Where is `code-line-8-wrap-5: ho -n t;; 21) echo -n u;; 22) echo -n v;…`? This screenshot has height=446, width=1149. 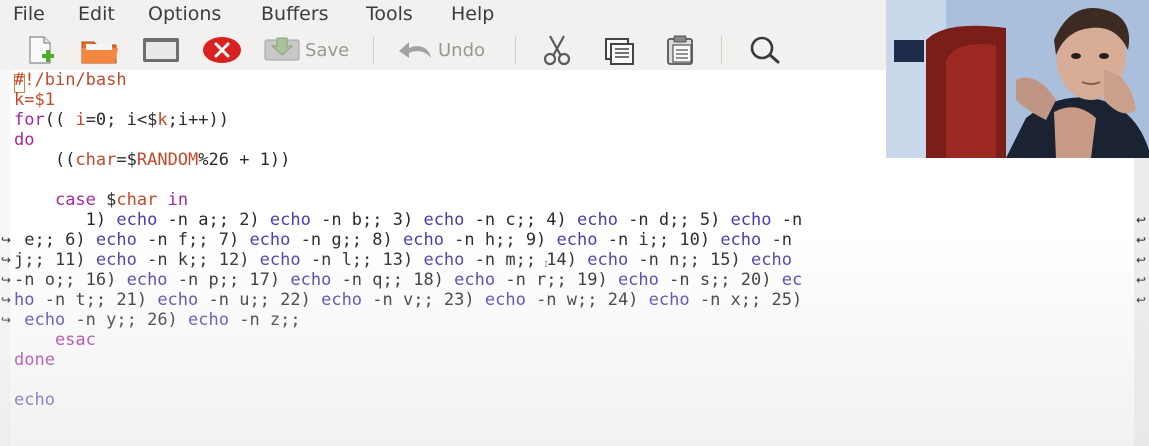
code-line-8-wrap-5: ho -n t;; 21) echo -n u;; 22) echo -n v;… is located at coordinates (408, 300).